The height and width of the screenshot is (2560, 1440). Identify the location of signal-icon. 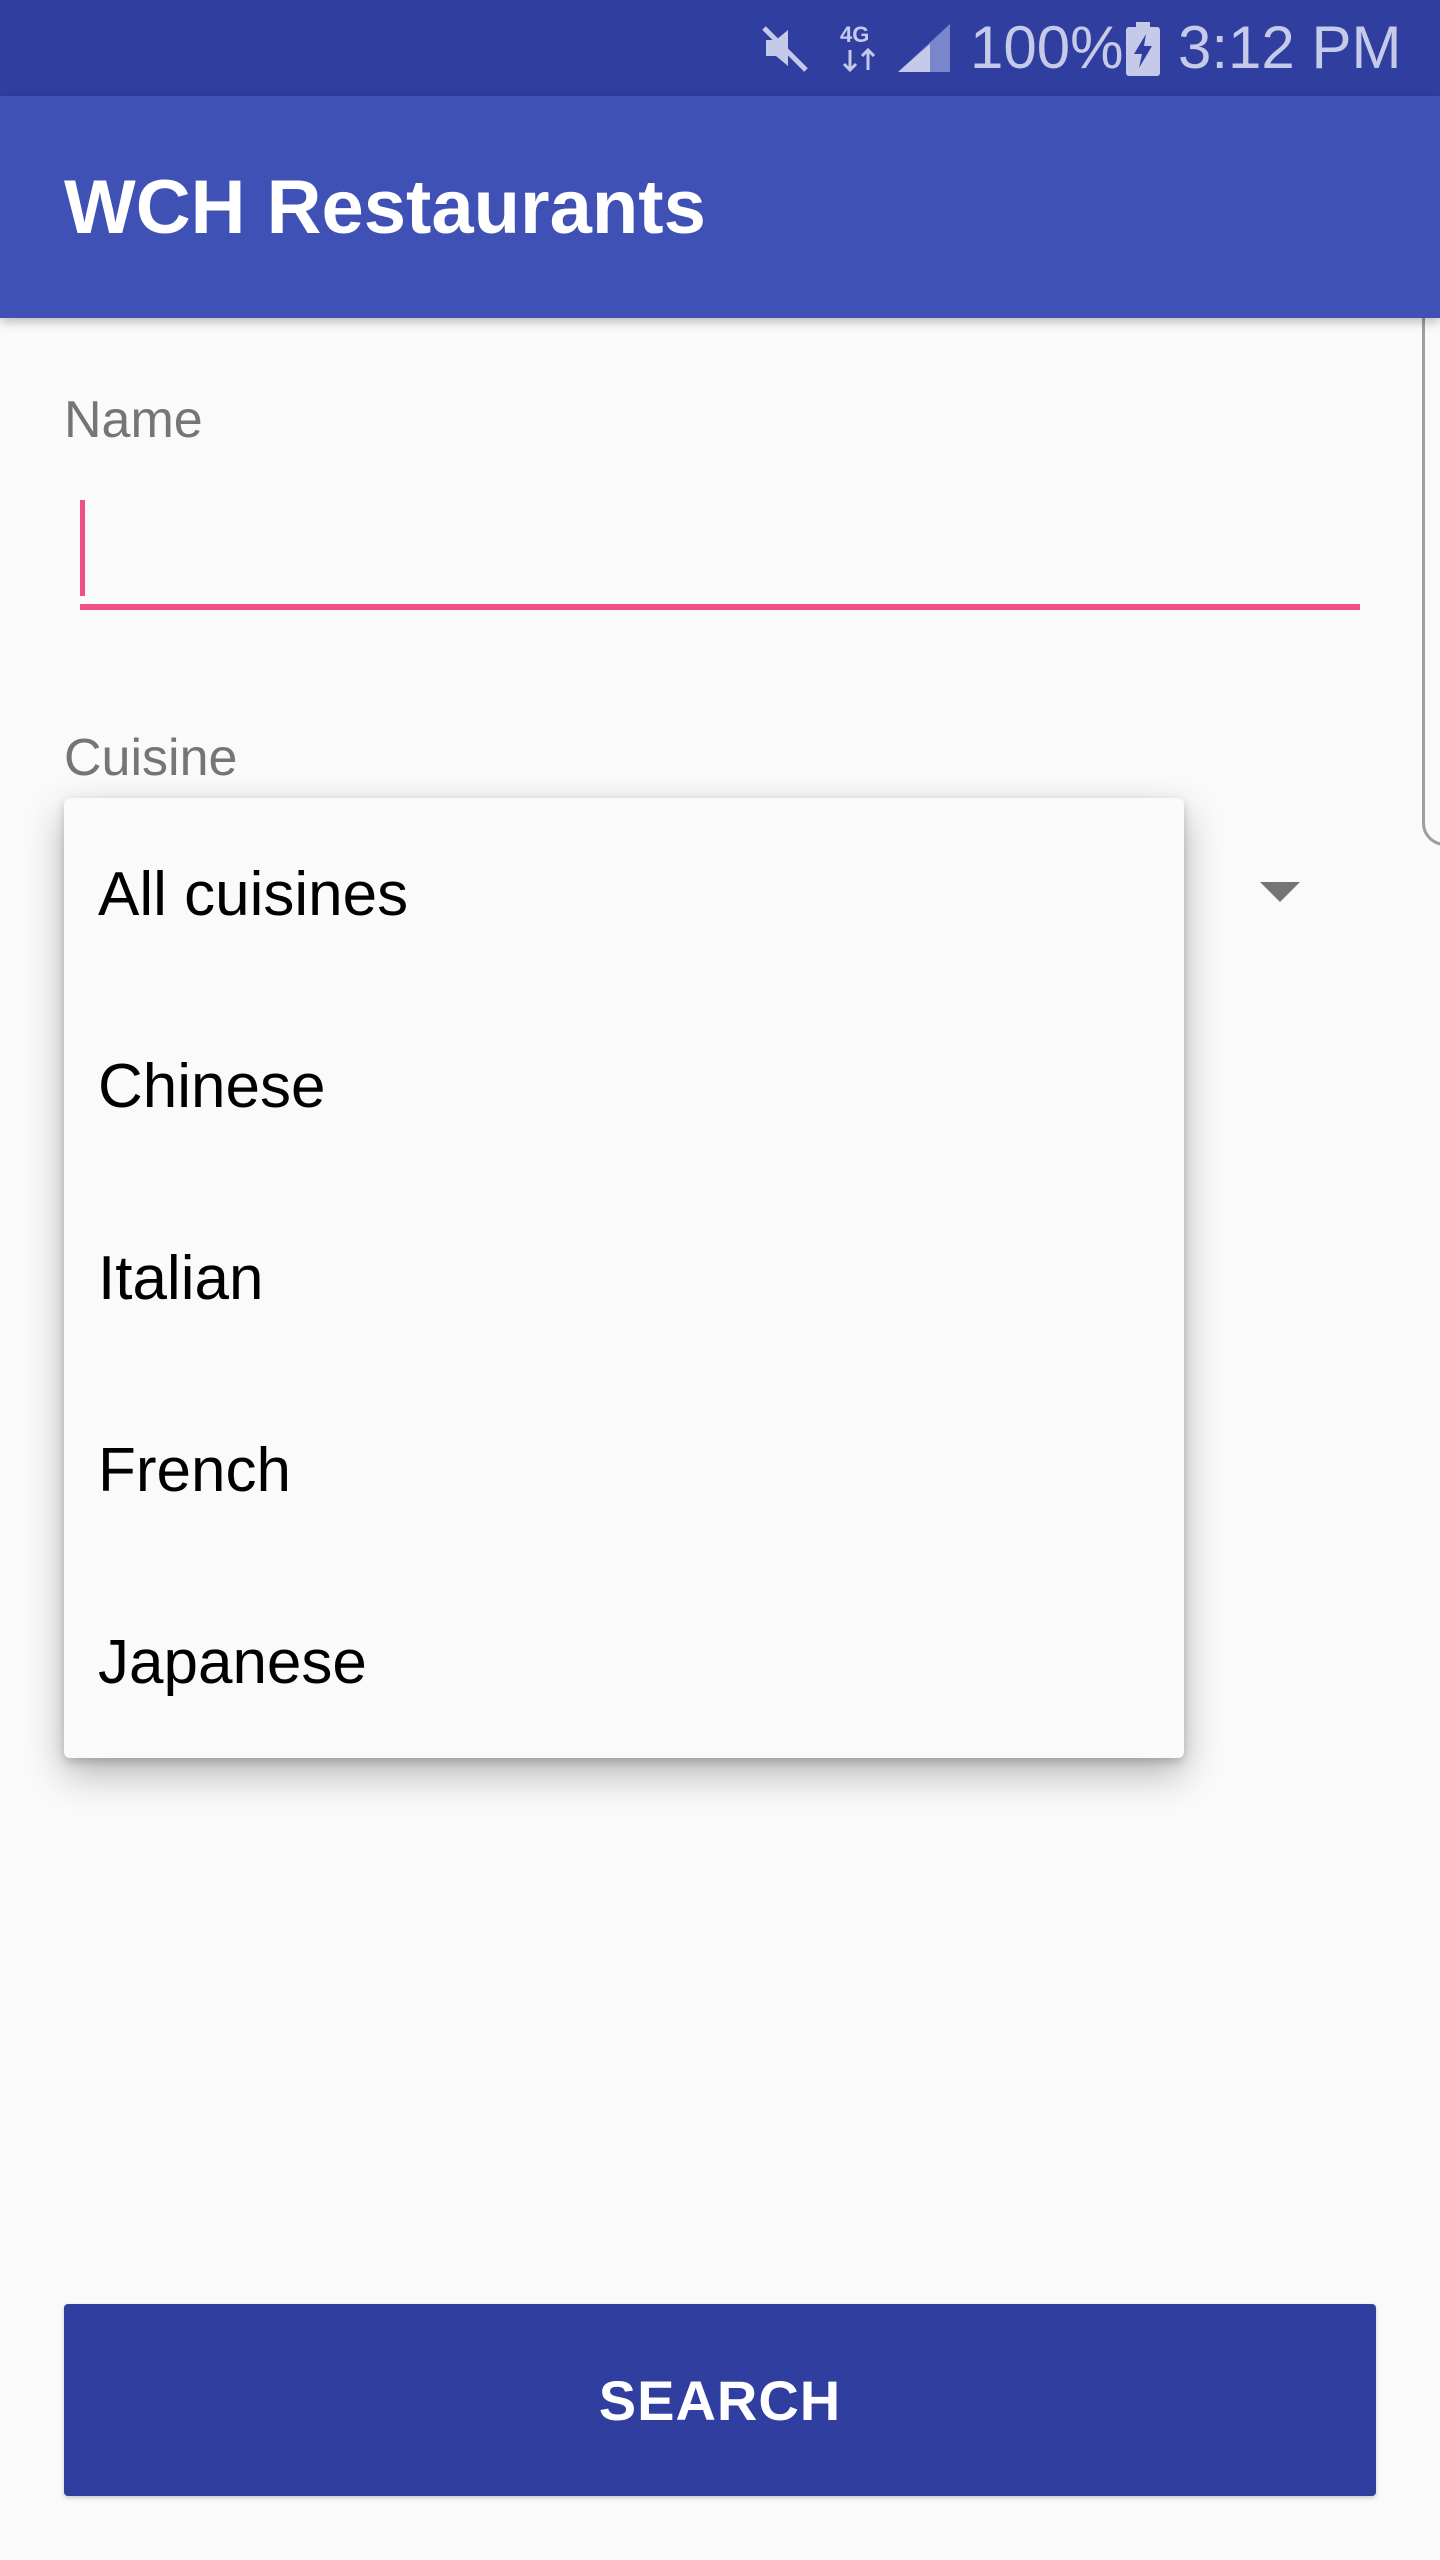
(924, 48).